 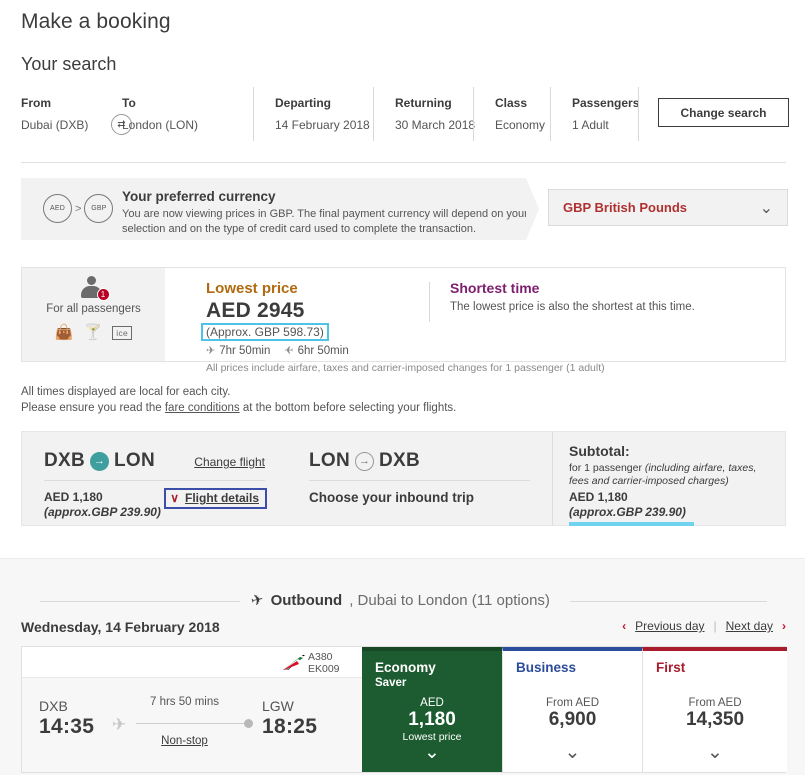 I want to click on note-before: Please ensure you read the, so click(x=93, y=408).